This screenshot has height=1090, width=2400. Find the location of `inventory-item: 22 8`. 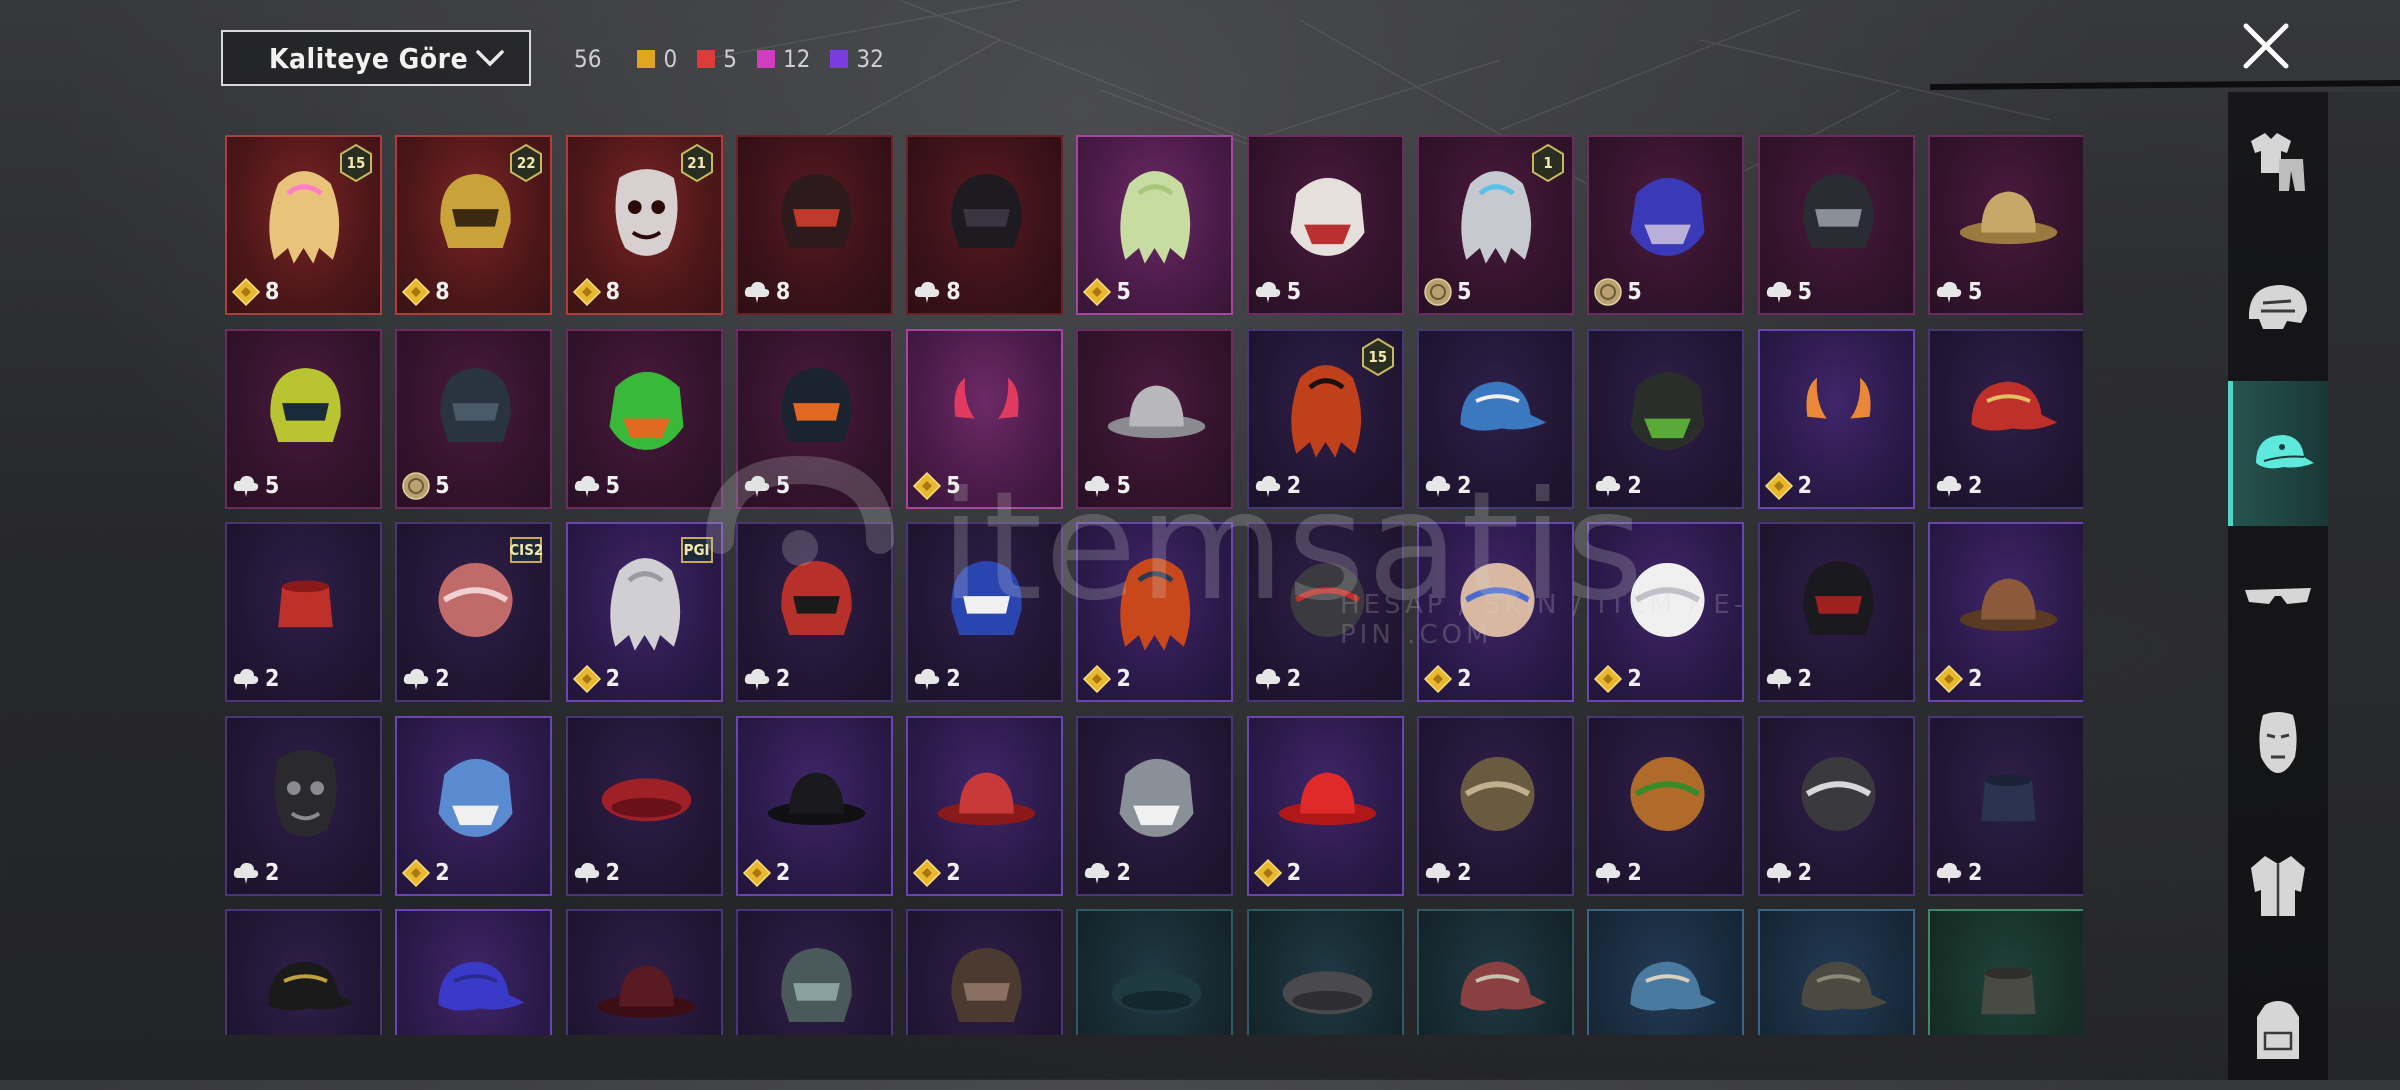

inventory-item: 22 8 is located at coordinates (474, 225).